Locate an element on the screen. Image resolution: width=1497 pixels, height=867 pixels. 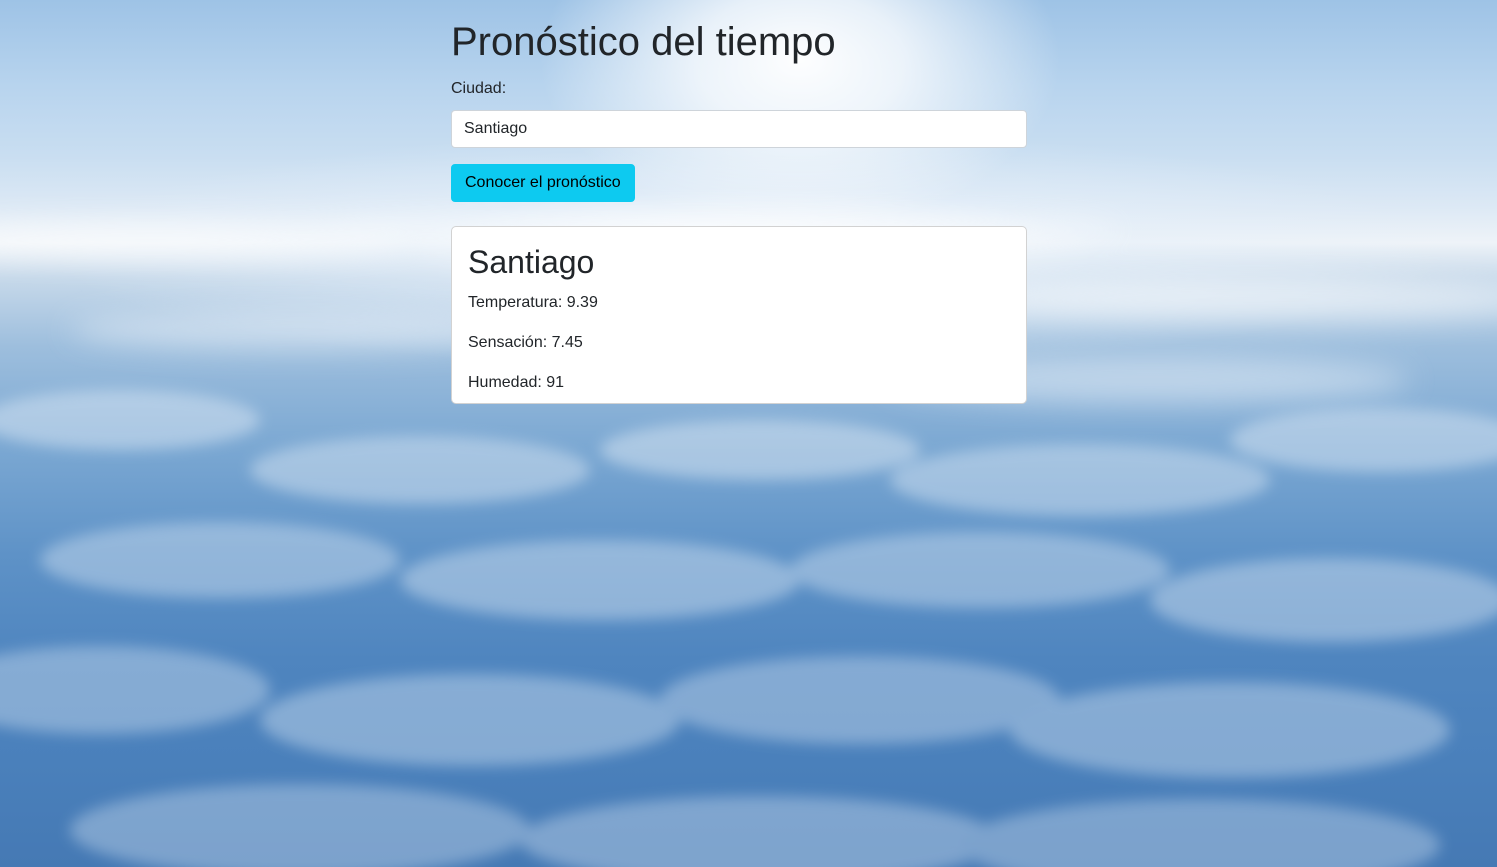
humidity-text: Humedad: 91 is located at coordinates (516, 382).